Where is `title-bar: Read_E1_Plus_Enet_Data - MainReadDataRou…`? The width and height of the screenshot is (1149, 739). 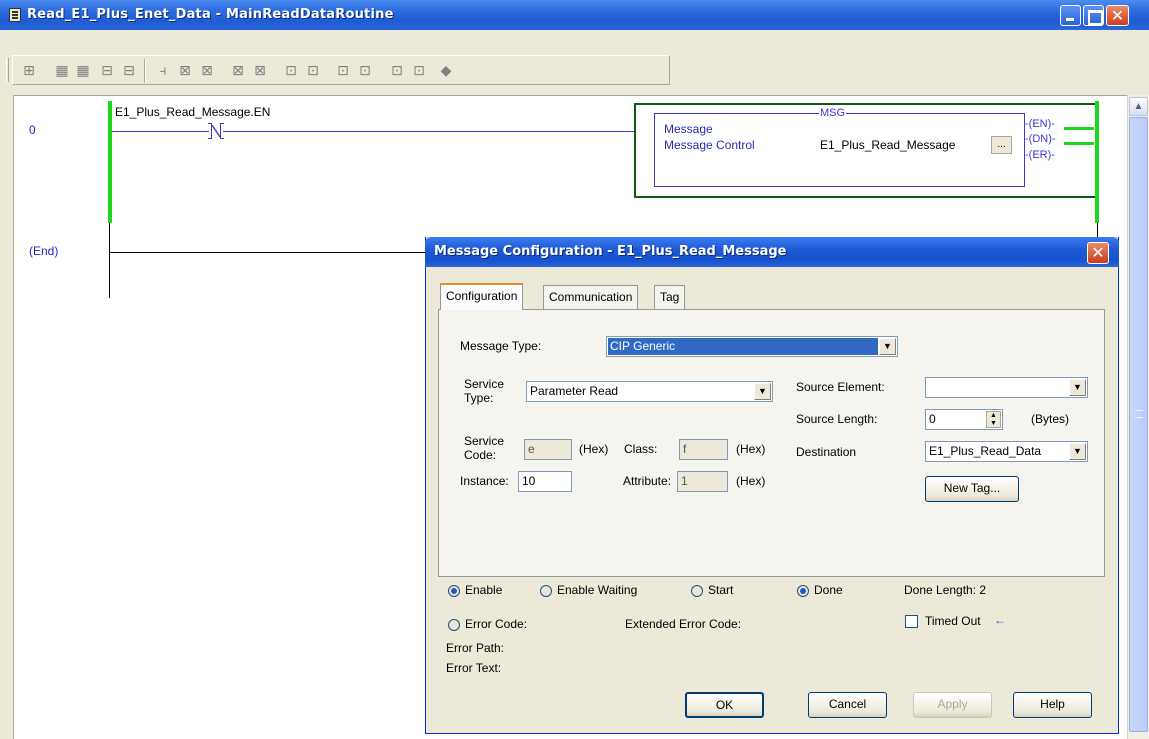 title-bar: Read_E1_Plus_Enet_Data - MainReadDataRou… is located at coordinates (574, 15).